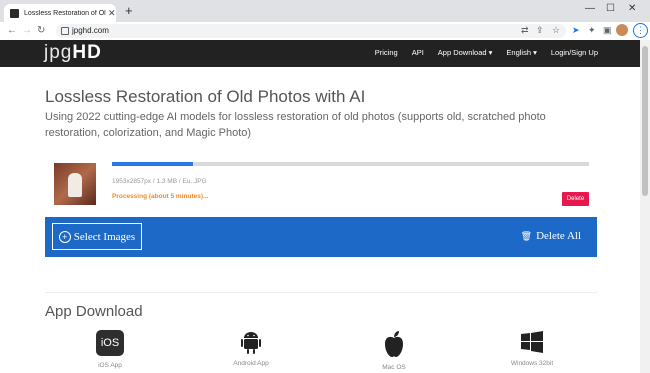 The width and height of the screenshot is (650, 373). I want to click on app-label: Windows 32bit, so click(532, 363).